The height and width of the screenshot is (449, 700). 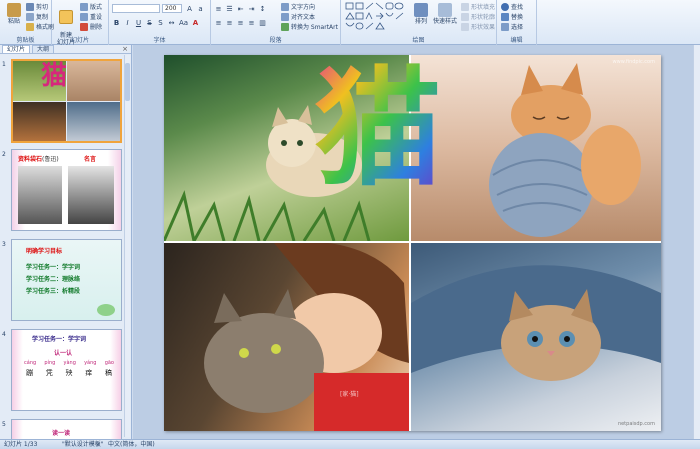 What do you see at coordinates (69, 363) in the screenshot?
I see `pinyin-row: cáng píng yàng yáng gāo` at bounding box center [69, 363].